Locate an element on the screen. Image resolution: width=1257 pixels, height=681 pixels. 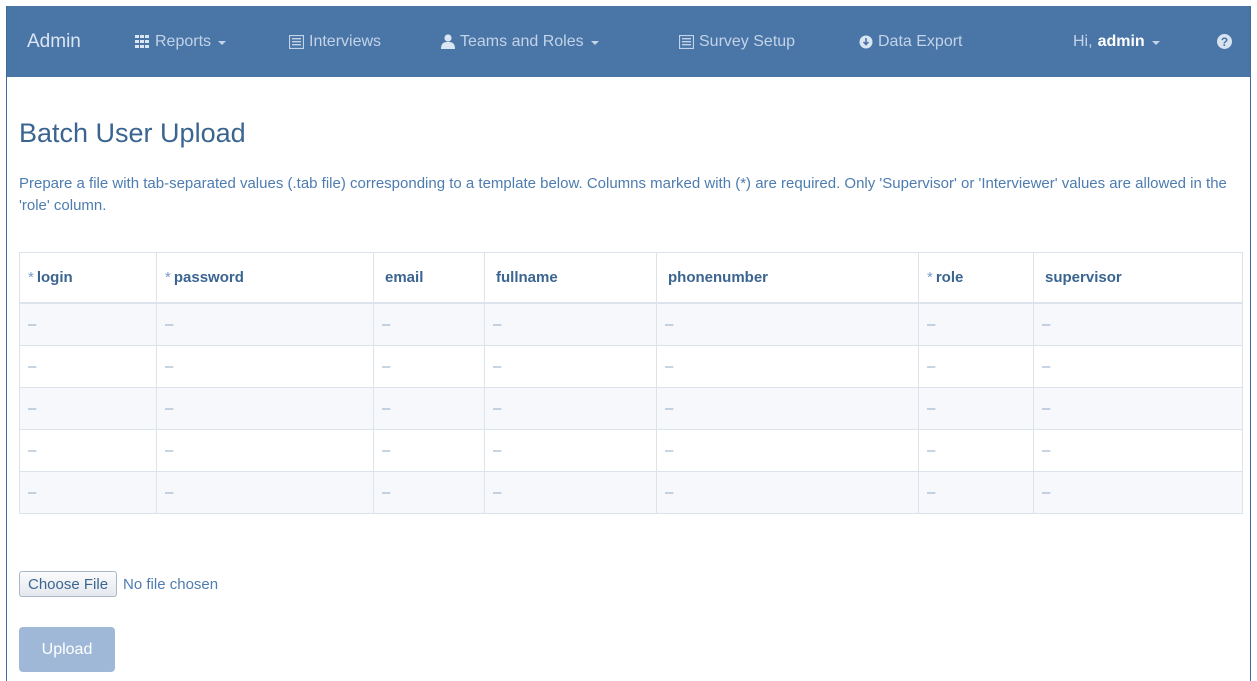
brand-link: Admin is located at coordinates (54, 41).